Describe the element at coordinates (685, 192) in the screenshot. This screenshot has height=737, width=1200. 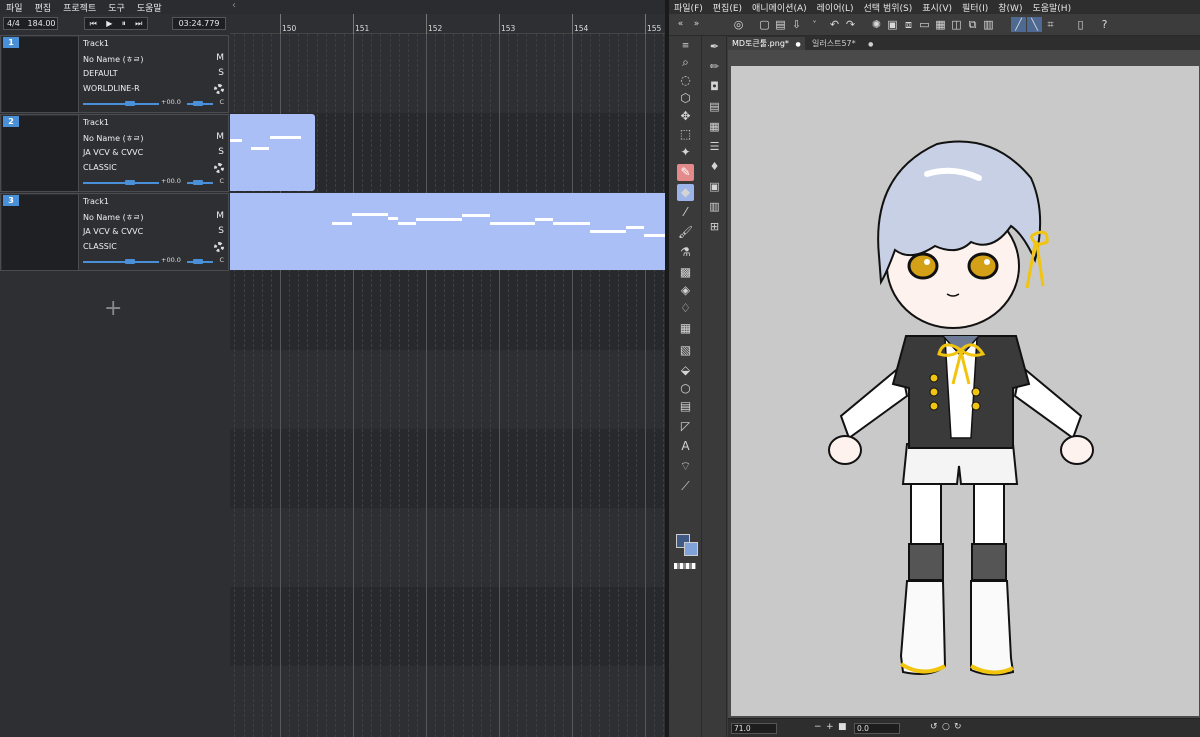
I see `eraser-icon: ◆` at that location.